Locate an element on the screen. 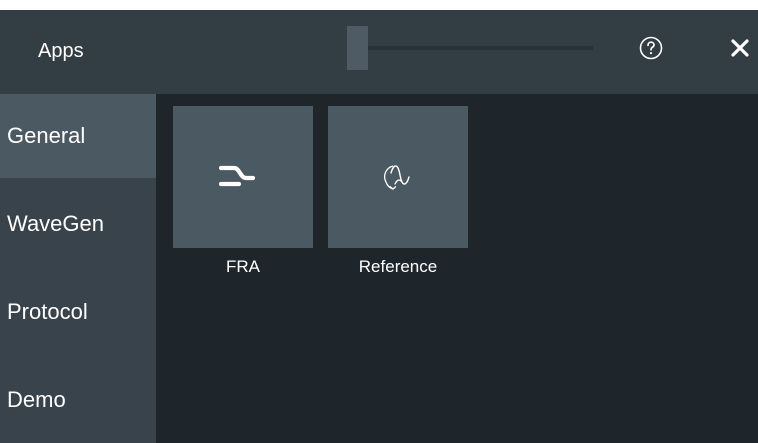  app-label-reference: Reference is located at coordinates (398, 266).